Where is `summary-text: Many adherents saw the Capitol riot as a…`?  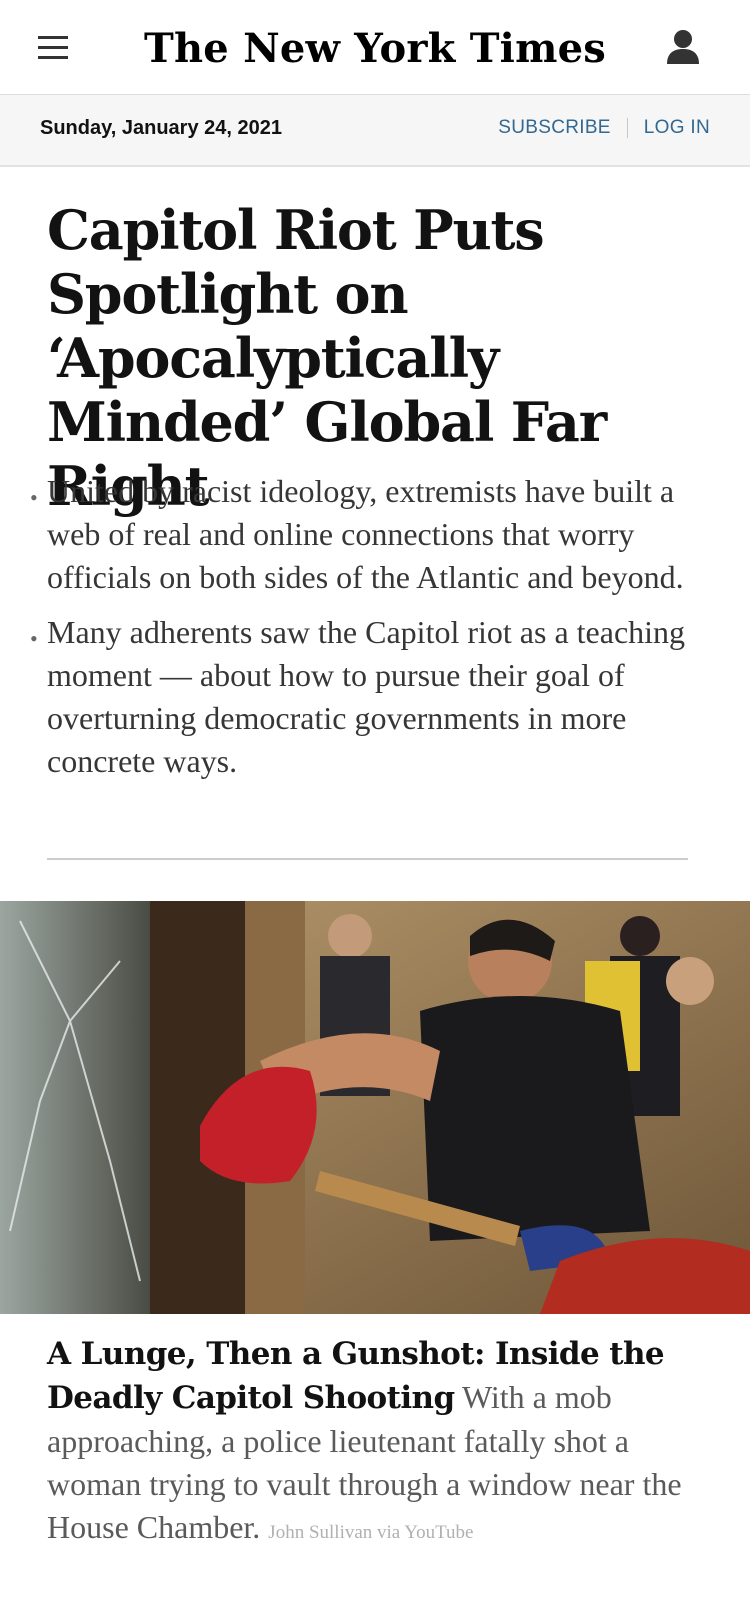 summary-text: Many adherents saw the Capitol riot as a… is located at coordinates (366, 696).